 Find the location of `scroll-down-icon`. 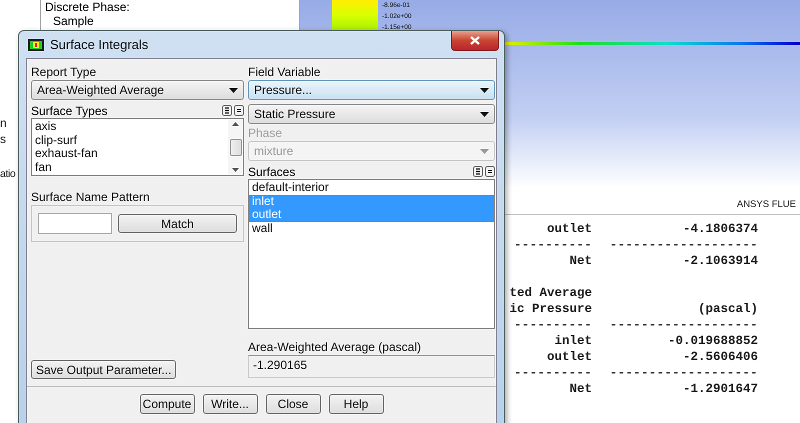

scroll-down-icon is located at coordinates (235, 170).